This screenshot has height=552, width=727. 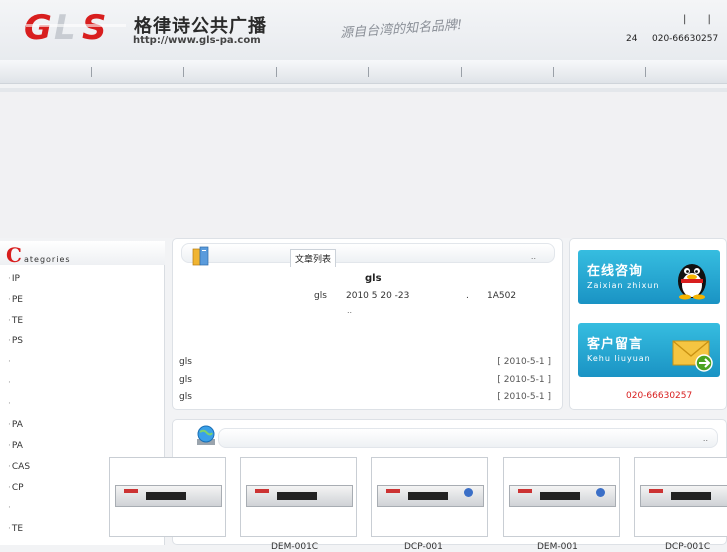 What do you see at coordinates (623, 285) in the screenshot?
I see `online-consult-sublabel: Zaixian zhixun` at bounding box center [623, 285].